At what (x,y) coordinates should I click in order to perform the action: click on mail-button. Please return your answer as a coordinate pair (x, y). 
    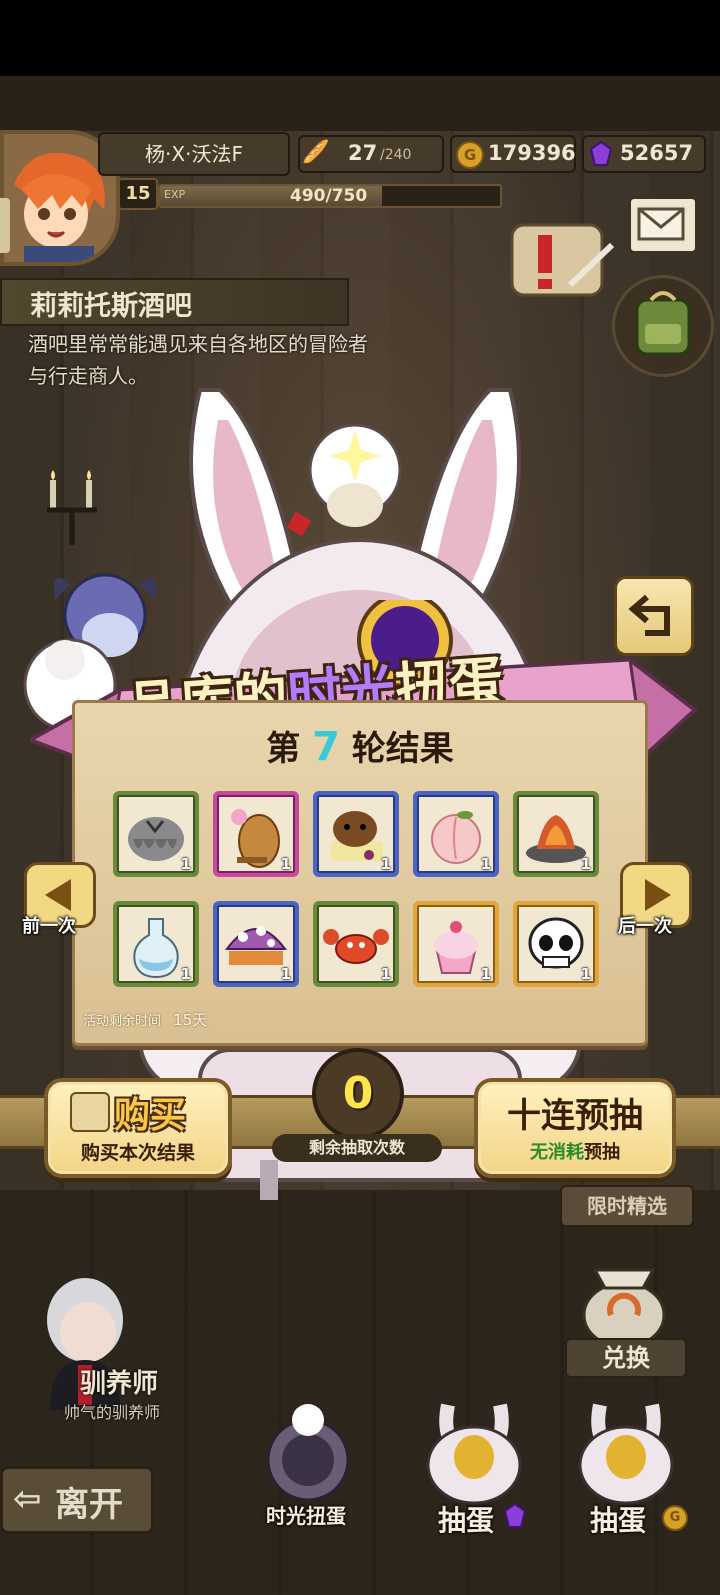
    Looking at the image, I should click on (663, 225).